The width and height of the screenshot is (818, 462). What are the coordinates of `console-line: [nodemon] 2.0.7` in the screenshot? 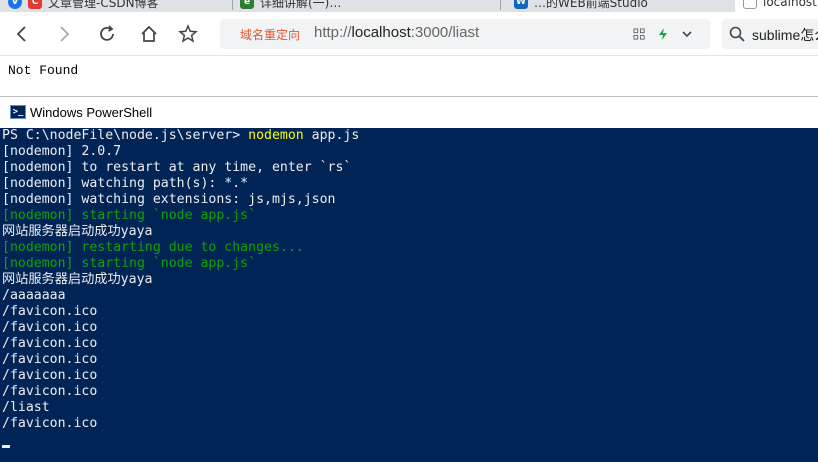 It's located at (180, 152).